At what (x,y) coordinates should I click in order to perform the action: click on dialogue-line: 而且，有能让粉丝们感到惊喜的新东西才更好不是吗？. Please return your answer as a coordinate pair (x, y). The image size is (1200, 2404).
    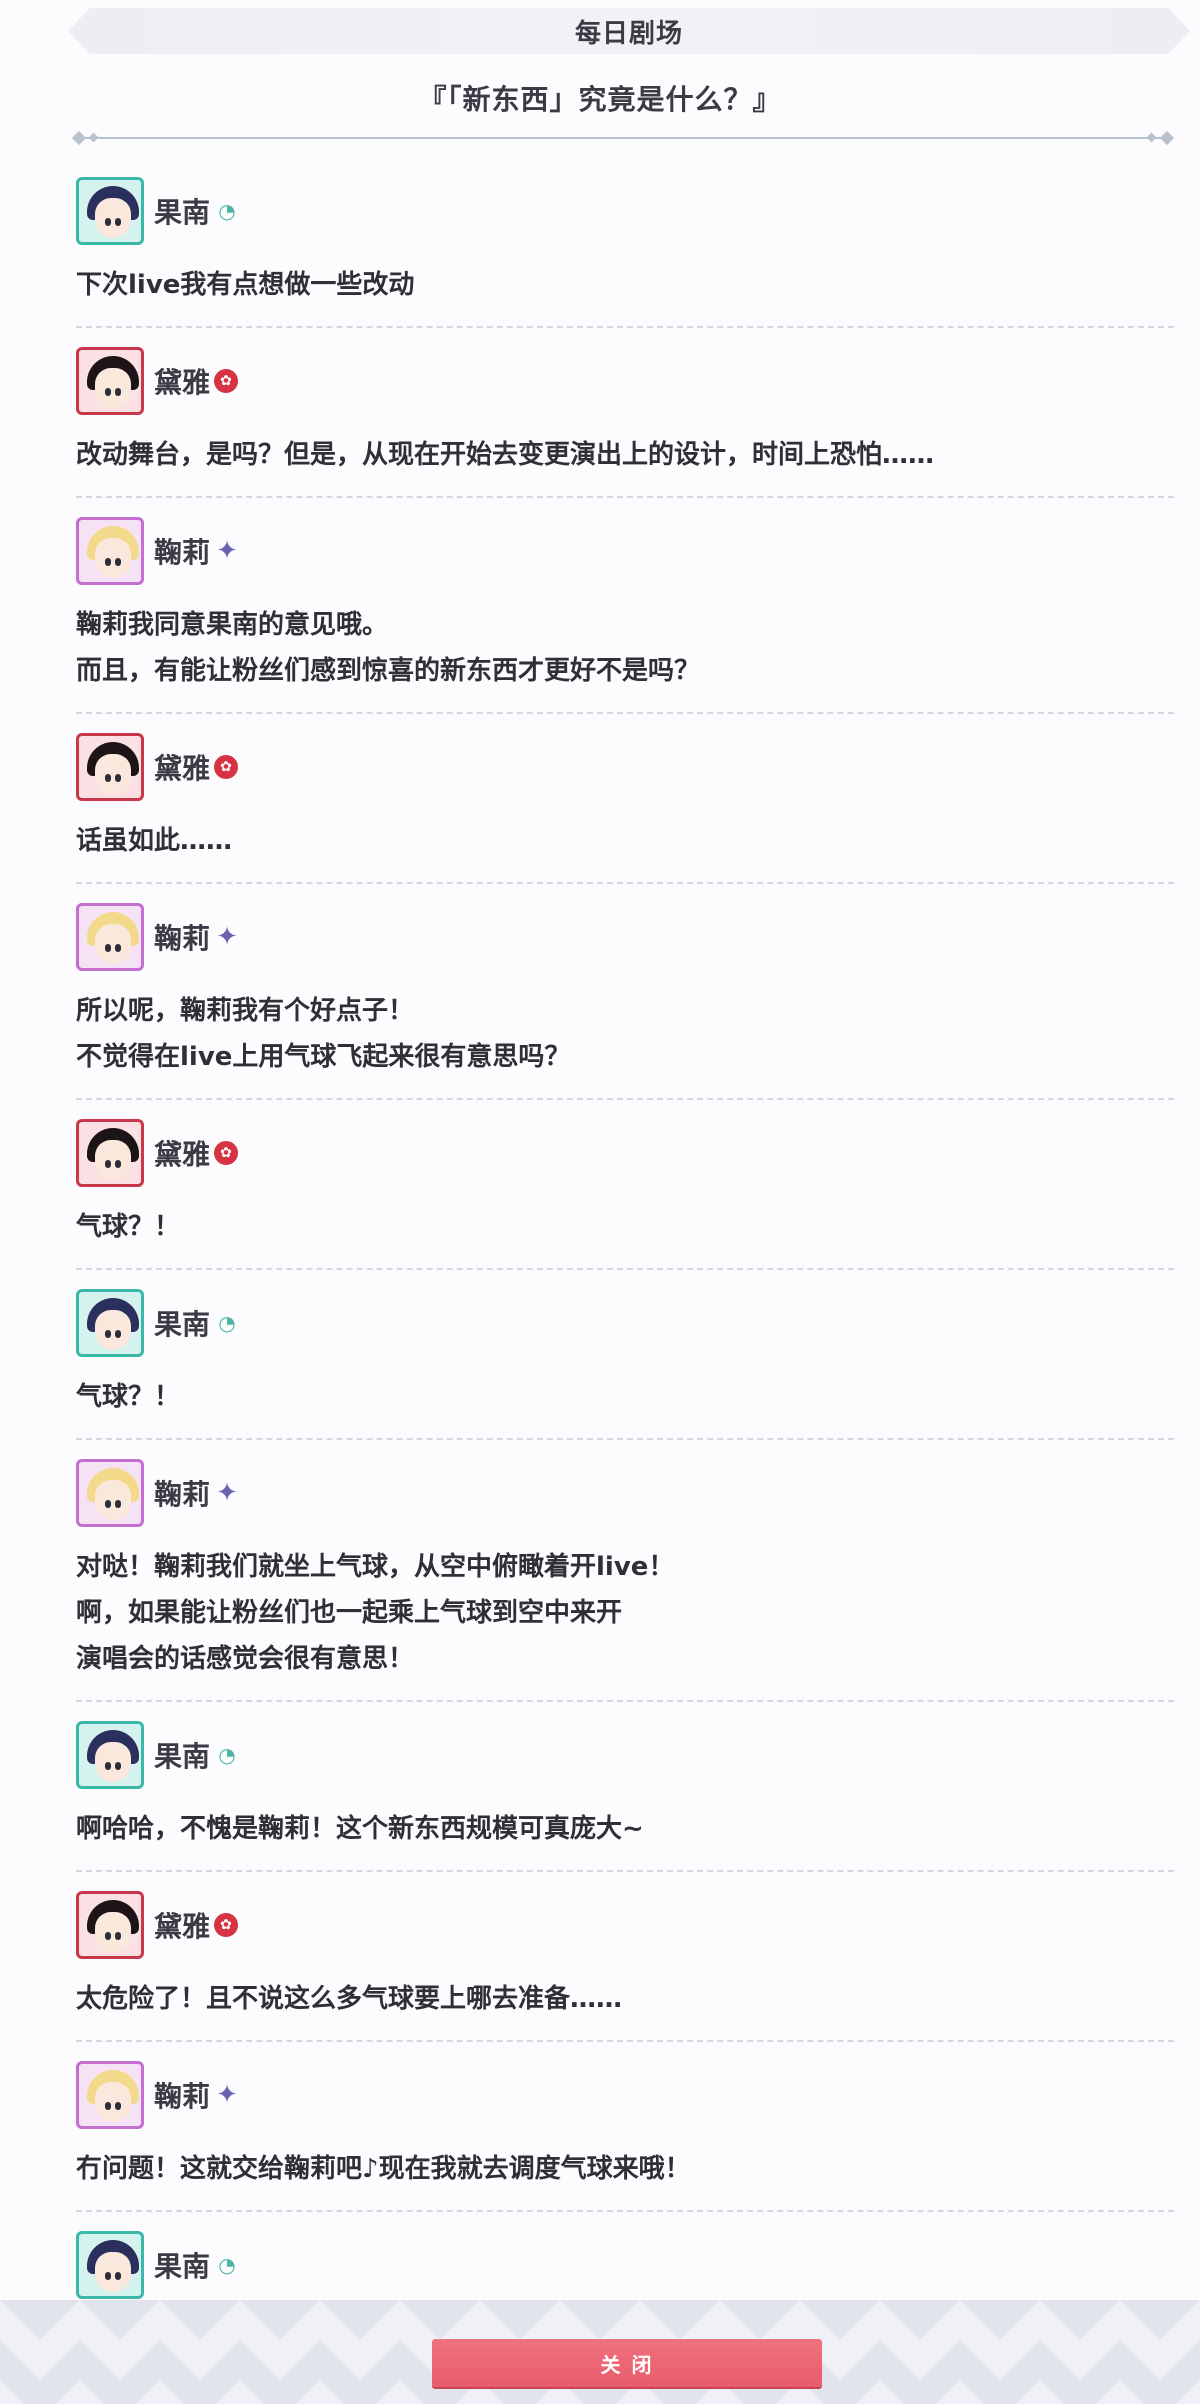
    Looking at the image, I should click on (388, 671).